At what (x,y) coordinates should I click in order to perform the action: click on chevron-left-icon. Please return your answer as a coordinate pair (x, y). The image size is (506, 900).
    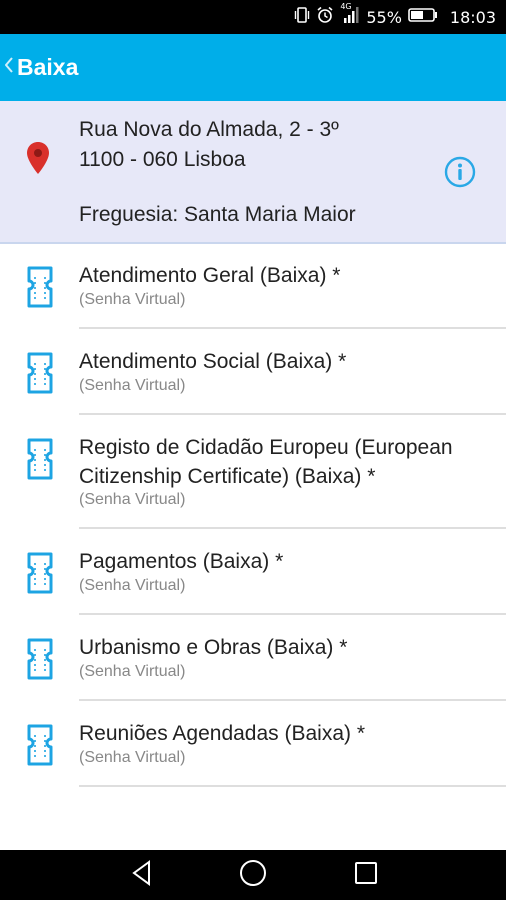
    Looking at the image, I should click on (8, 67).